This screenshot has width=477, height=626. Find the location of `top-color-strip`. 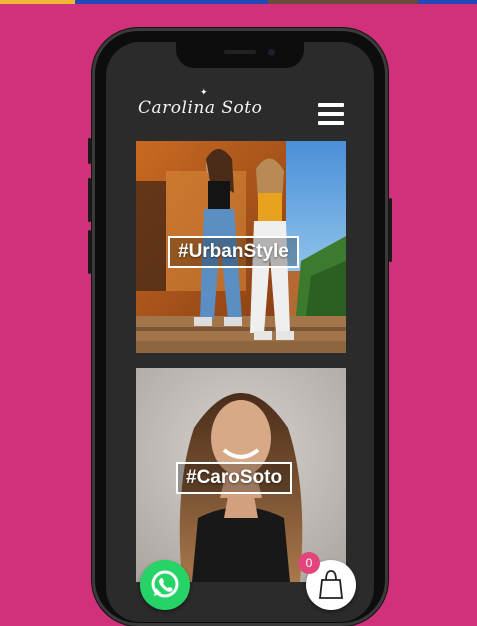

top-color-strip is located at coordinates (238, 2).